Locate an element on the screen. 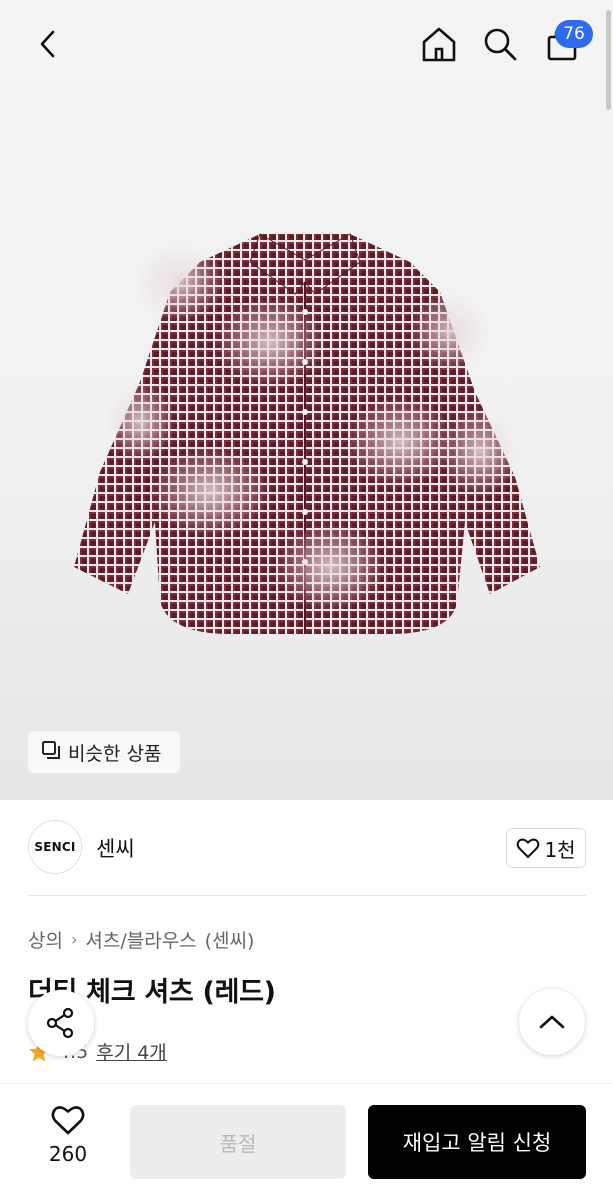  chevron-up-icon is located at coordinates (552, 1022).